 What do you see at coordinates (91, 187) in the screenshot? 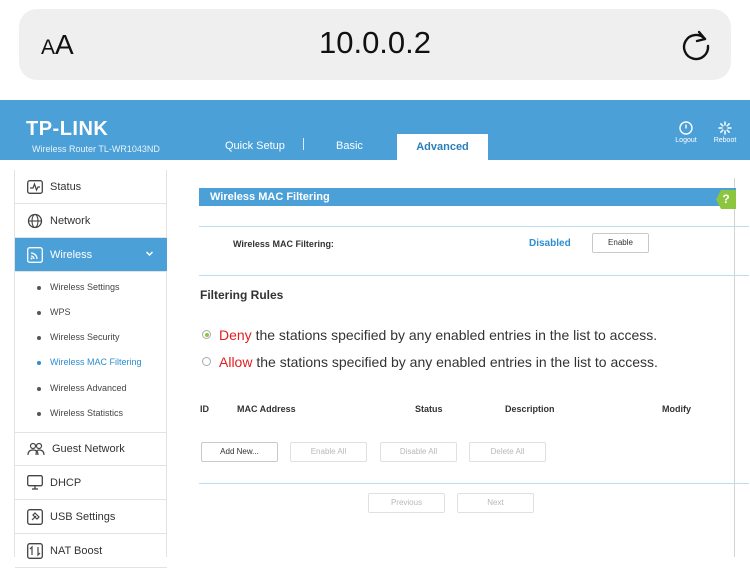
I see `sidebar-item-status: Status` at bounding box center [91, 187].